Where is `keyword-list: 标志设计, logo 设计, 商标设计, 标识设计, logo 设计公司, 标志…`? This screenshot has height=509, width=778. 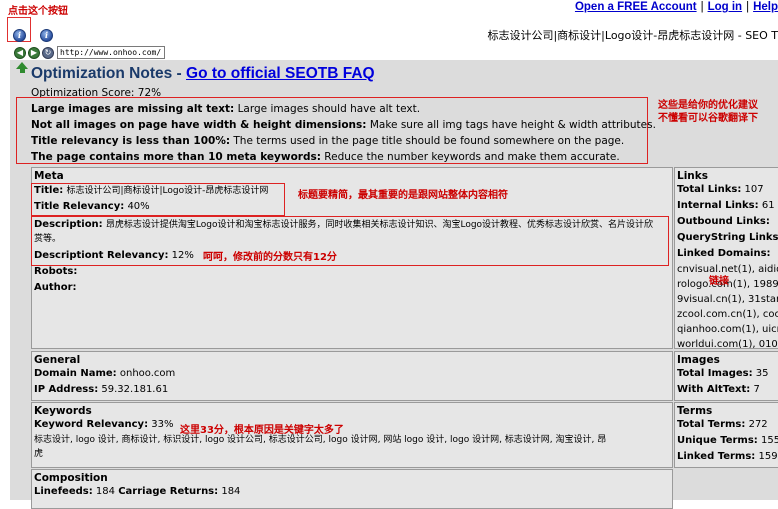
keyword-list: 标志设计, logo 设计, 商标设计, 标识设计, logo 设计公司, 标志… is located at coordinates (320, 447).